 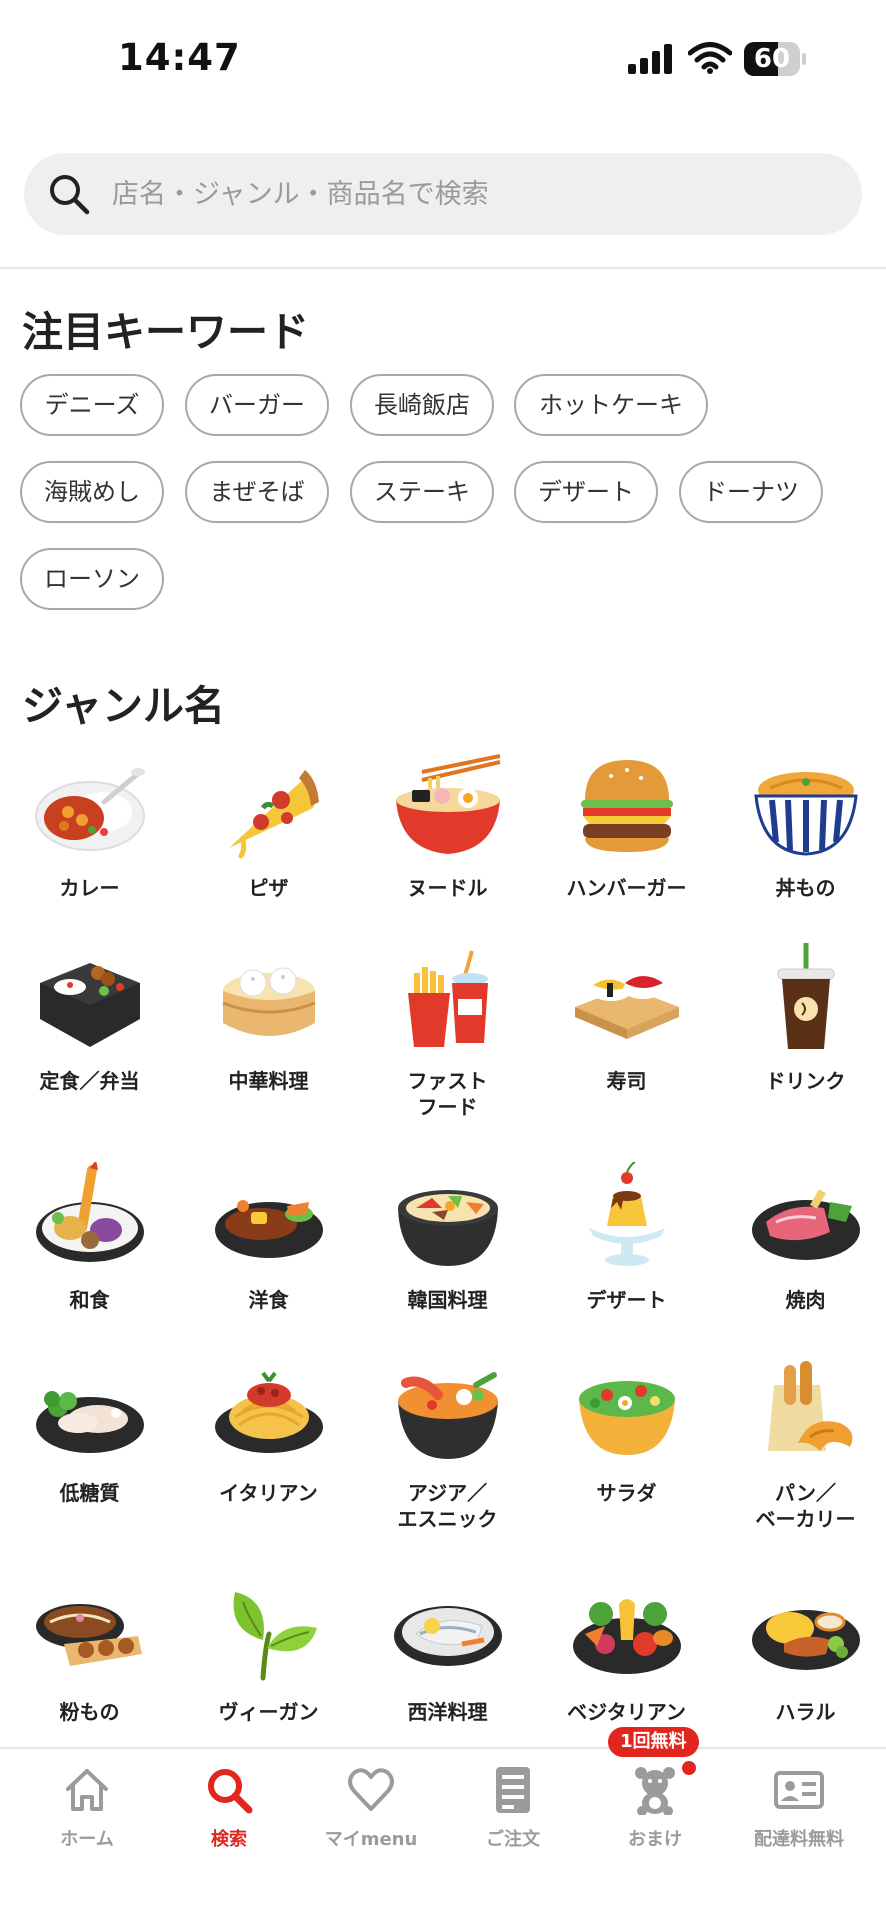 What do you see at coordinates (89, 1300) in the screenshot?
I see `genre-label: 和食` at bounding box center [89, 1300].